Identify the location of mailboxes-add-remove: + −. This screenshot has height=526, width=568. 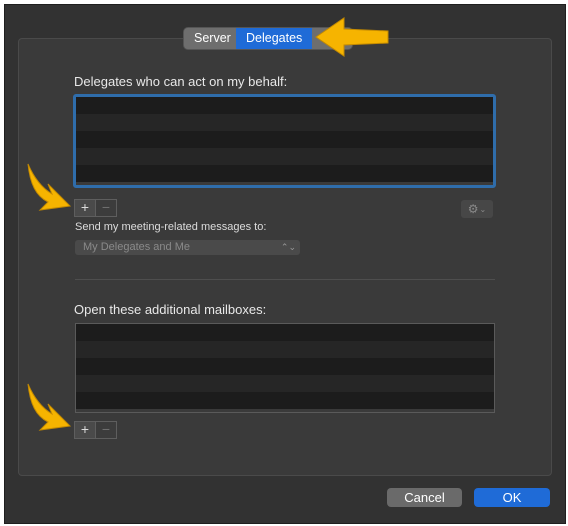
(95, 430).